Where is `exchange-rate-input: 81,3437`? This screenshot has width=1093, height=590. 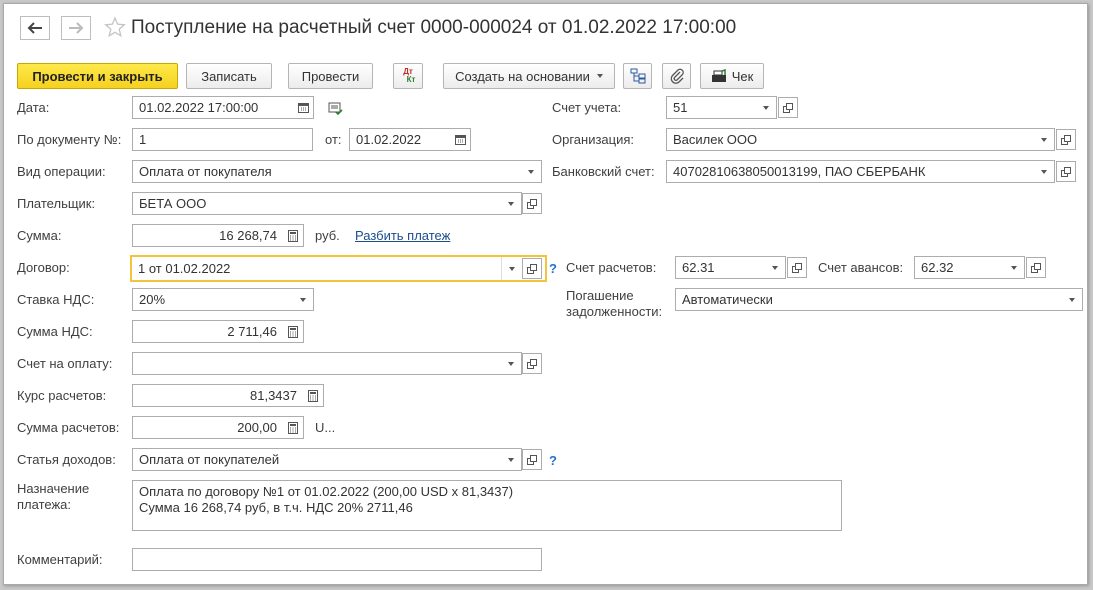
exchange-rate-input: 81,3437 is located at coordinates (218, 395).